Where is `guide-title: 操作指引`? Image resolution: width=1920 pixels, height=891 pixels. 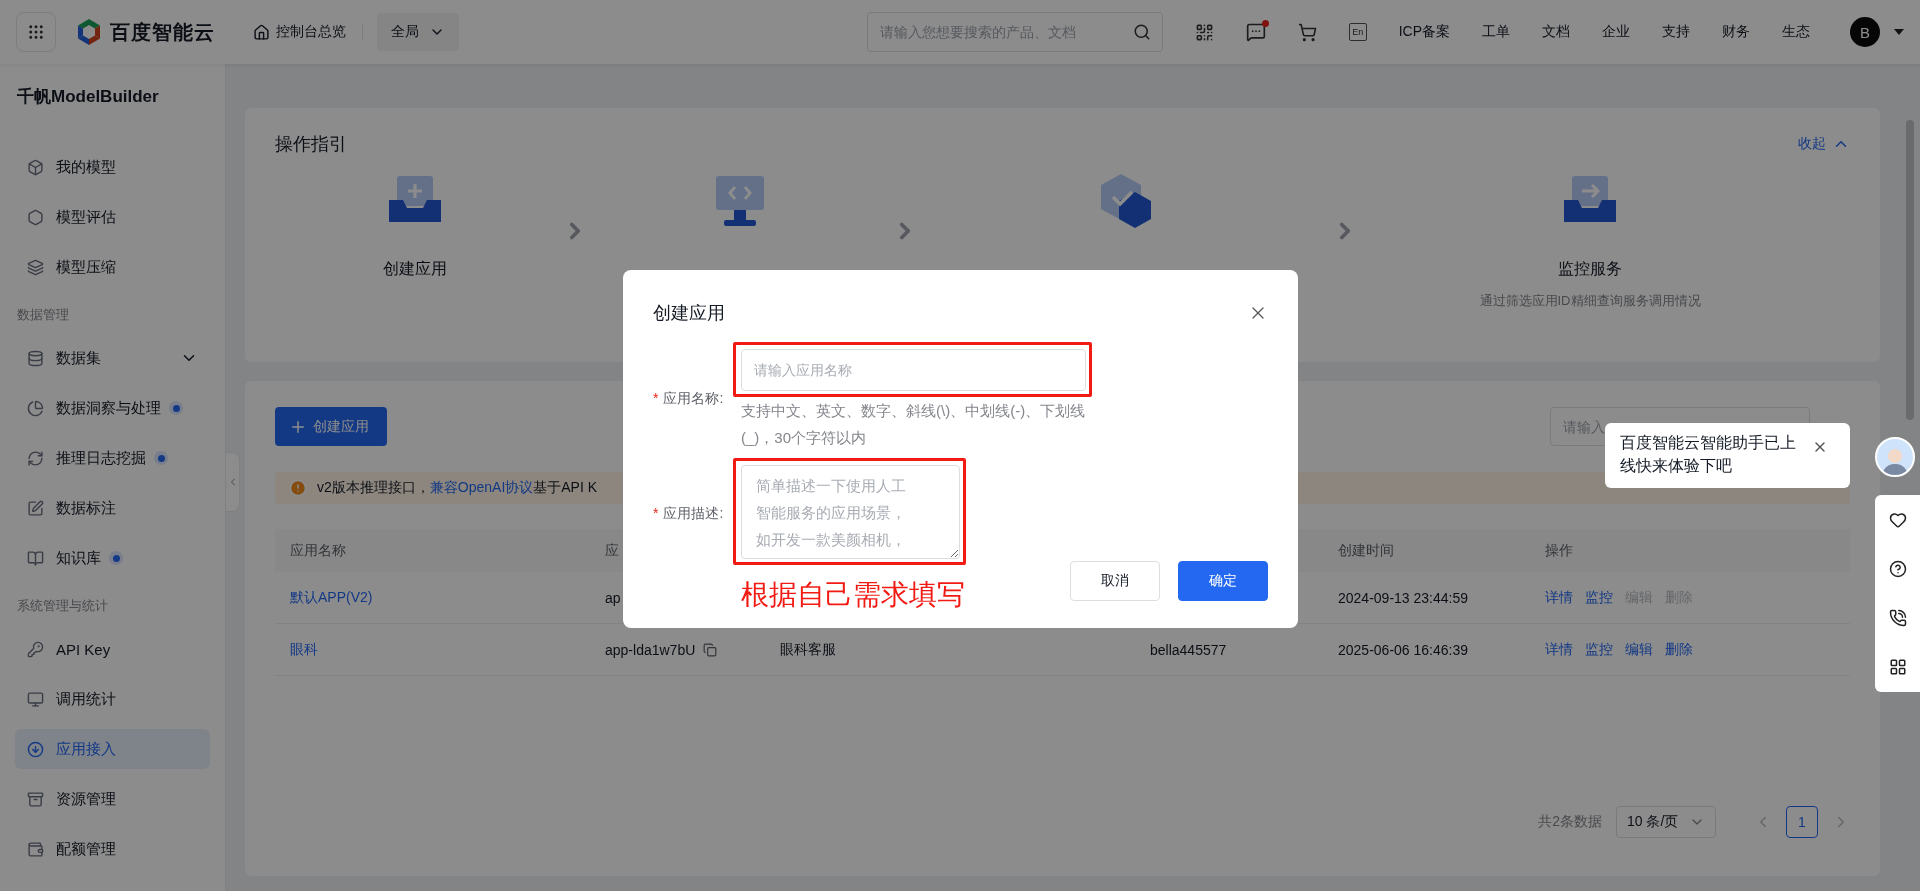
guide-title: 操作指引 is located at coordinates (311, 144).